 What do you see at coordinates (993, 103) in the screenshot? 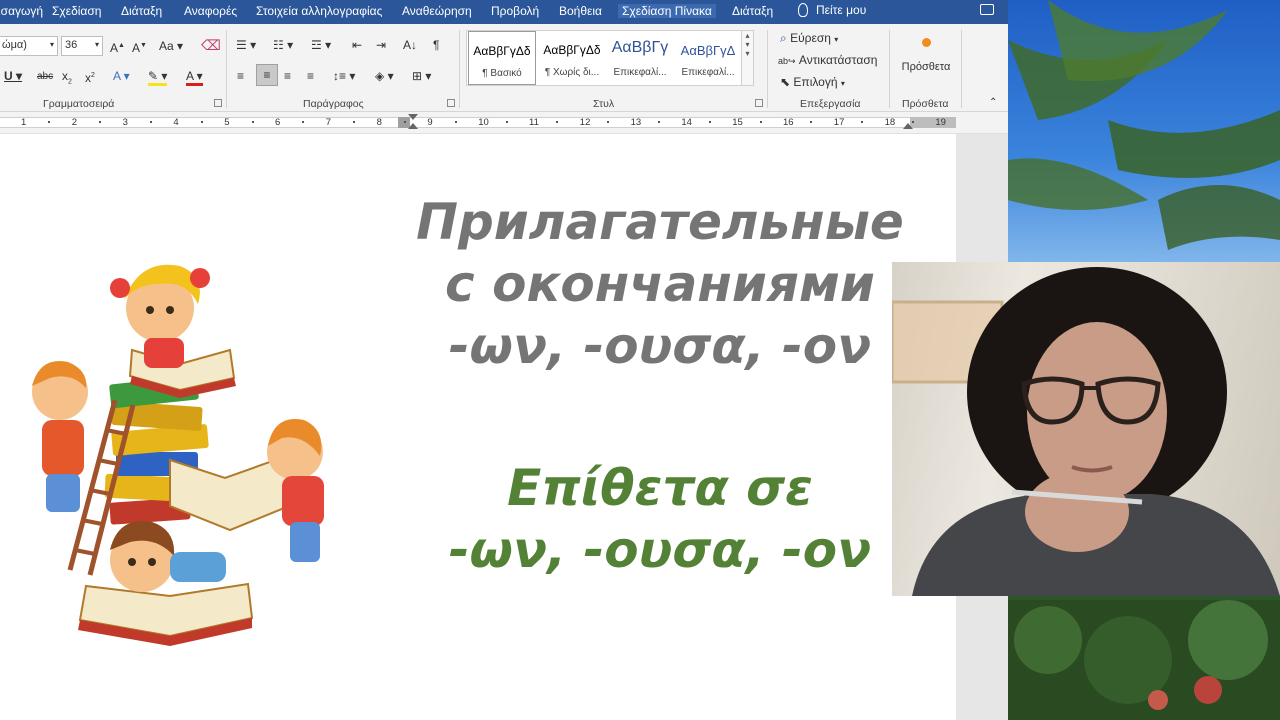
I see `collapse-ribbon-icon: ⌃` at bounding box center [993, 103].